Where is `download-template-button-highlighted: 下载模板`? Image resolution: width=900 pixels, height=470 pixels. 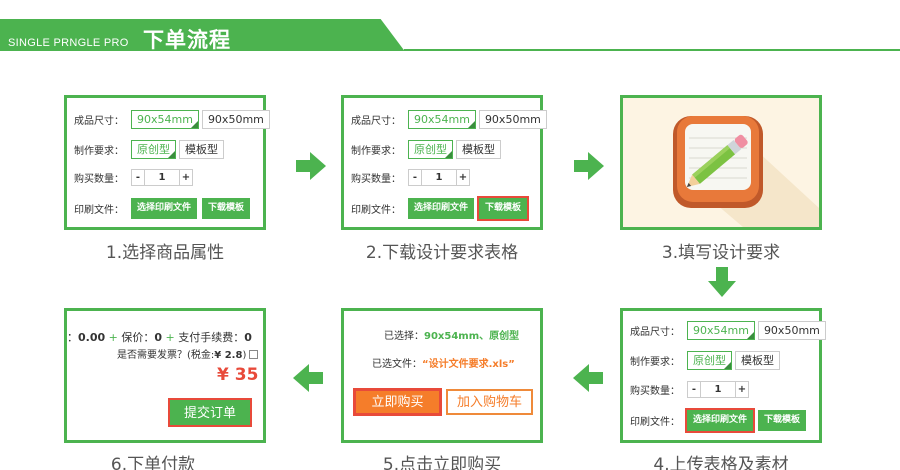 download-template-button-highlighted: 下载模板 is located at coordinates (503, 208).